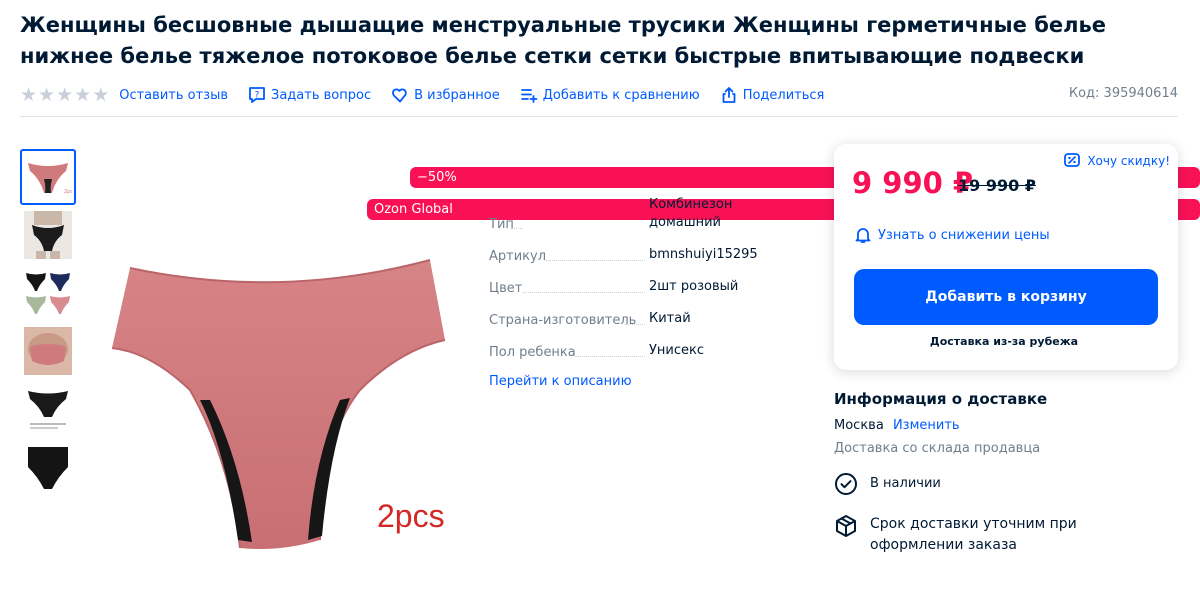 The height and width of the screenshot is (601, 1200). Describe the element at coordinates (691, 213) in the screenshot. I see `char-value: Комбинезон домашний` at that location.